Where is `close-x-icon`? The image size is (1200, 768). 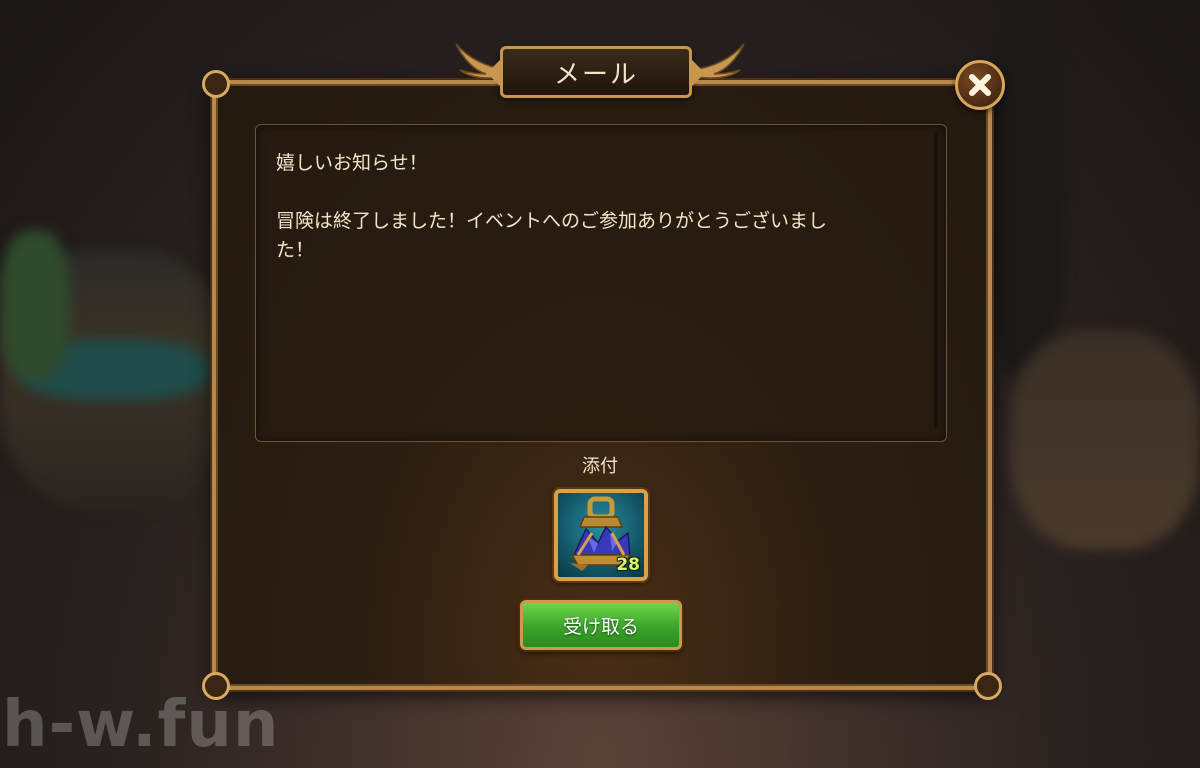
close-x-icon is located at coordinates (980, 85).